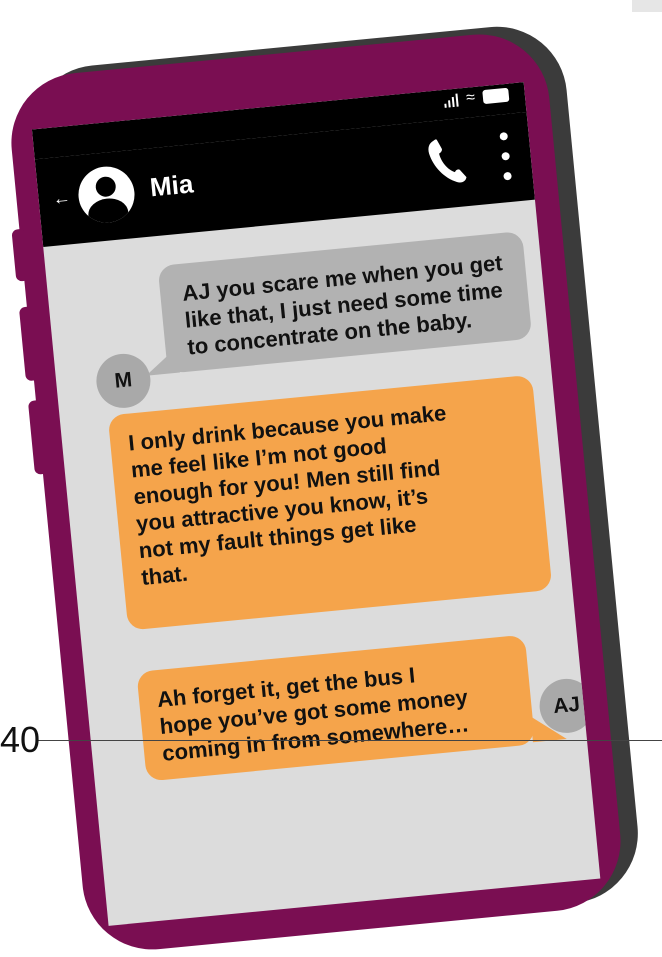  I want to click on wifi-icon: ≈, so click(470, 97).